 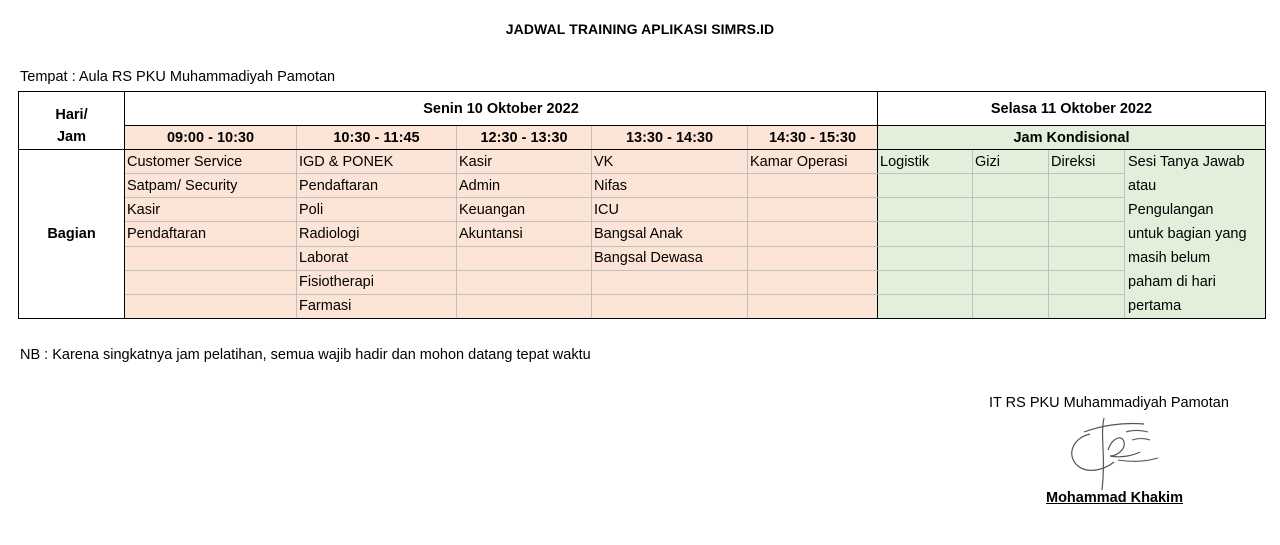 What do you see at coordinates (210, 186) in the screenshot?
I see `table-cell: Satpam/ Security` at bounding box center [210, 186].